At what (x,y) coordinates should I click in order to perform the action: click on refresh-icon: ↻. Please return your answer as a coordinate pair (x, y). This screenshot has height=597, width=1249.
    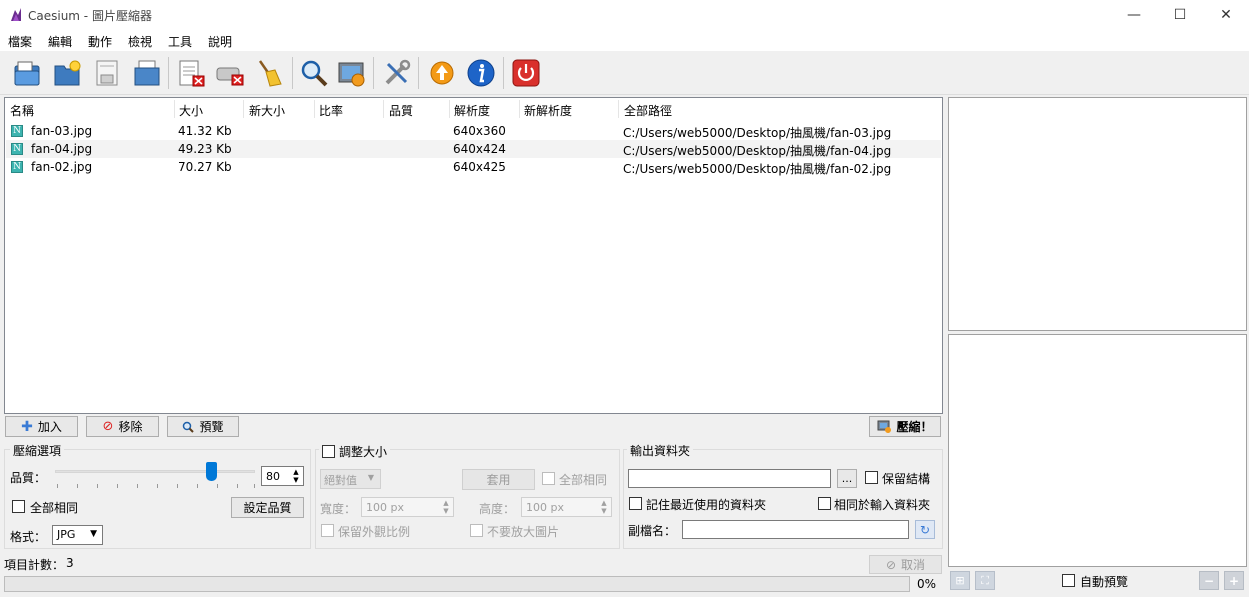
    Looking at the image, I should click on (925, 529).